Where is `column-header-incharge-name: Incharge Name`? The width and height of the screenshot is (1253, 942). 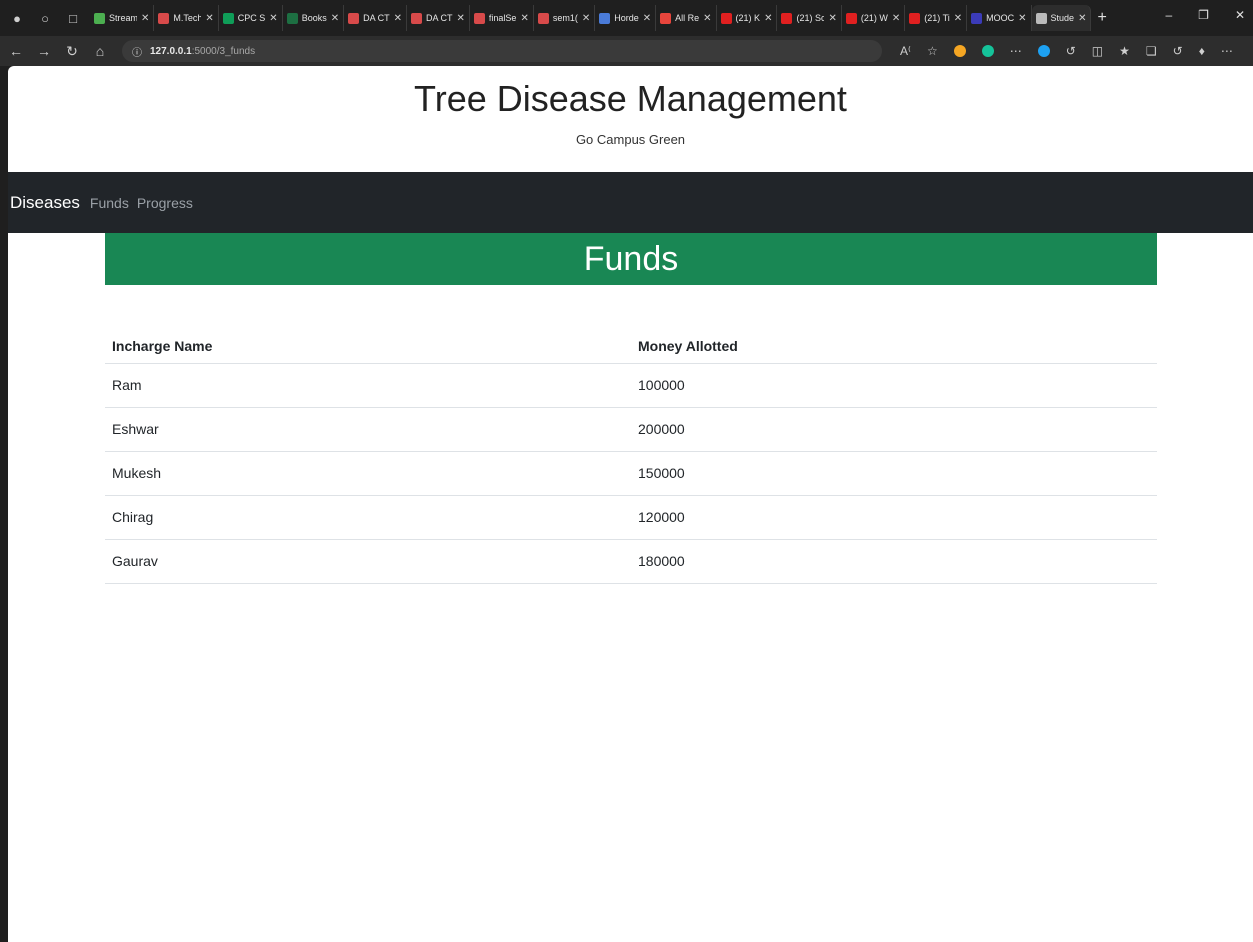
column-header-incharge-name: Incharge Name is located at coordinates (368, 346).